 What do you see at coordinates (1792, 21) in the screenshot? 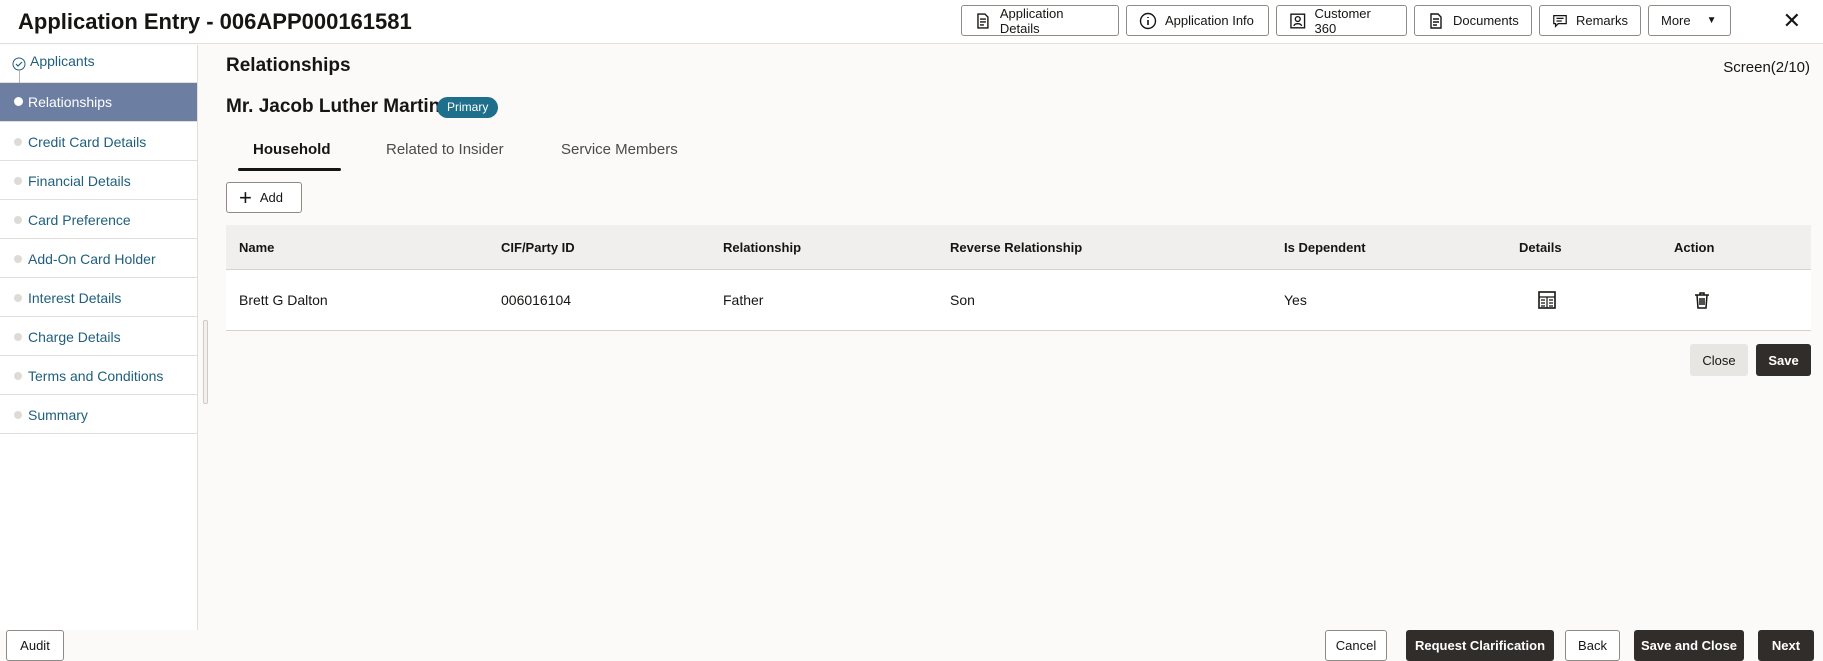
I see `close-icon: ✕` at bounding box center [1792, 21].